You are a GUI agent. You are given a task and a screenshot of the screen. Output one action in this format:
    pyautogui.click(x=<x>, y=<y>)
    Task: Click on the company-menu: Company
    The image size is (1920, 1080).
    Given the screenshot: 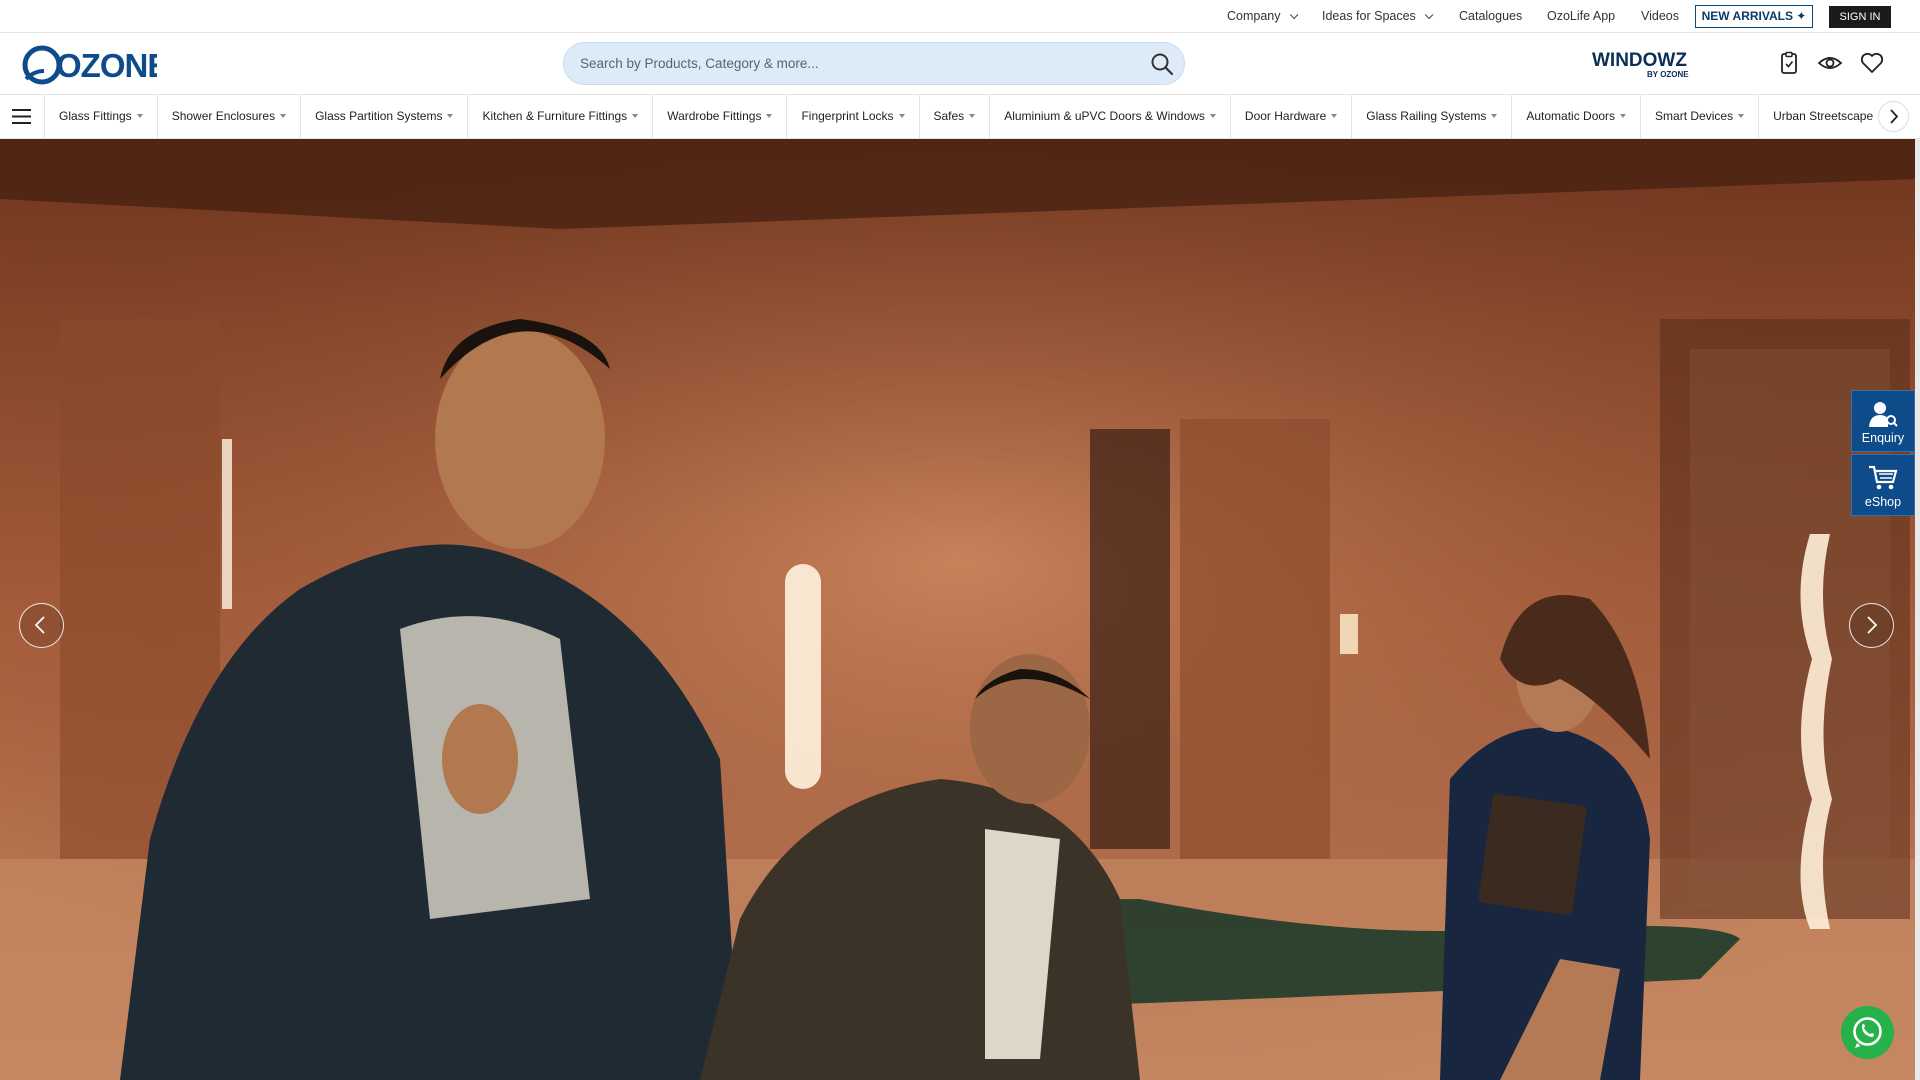 What is the action you would take?
    pyautogui.click(x=1262, y=16)
    